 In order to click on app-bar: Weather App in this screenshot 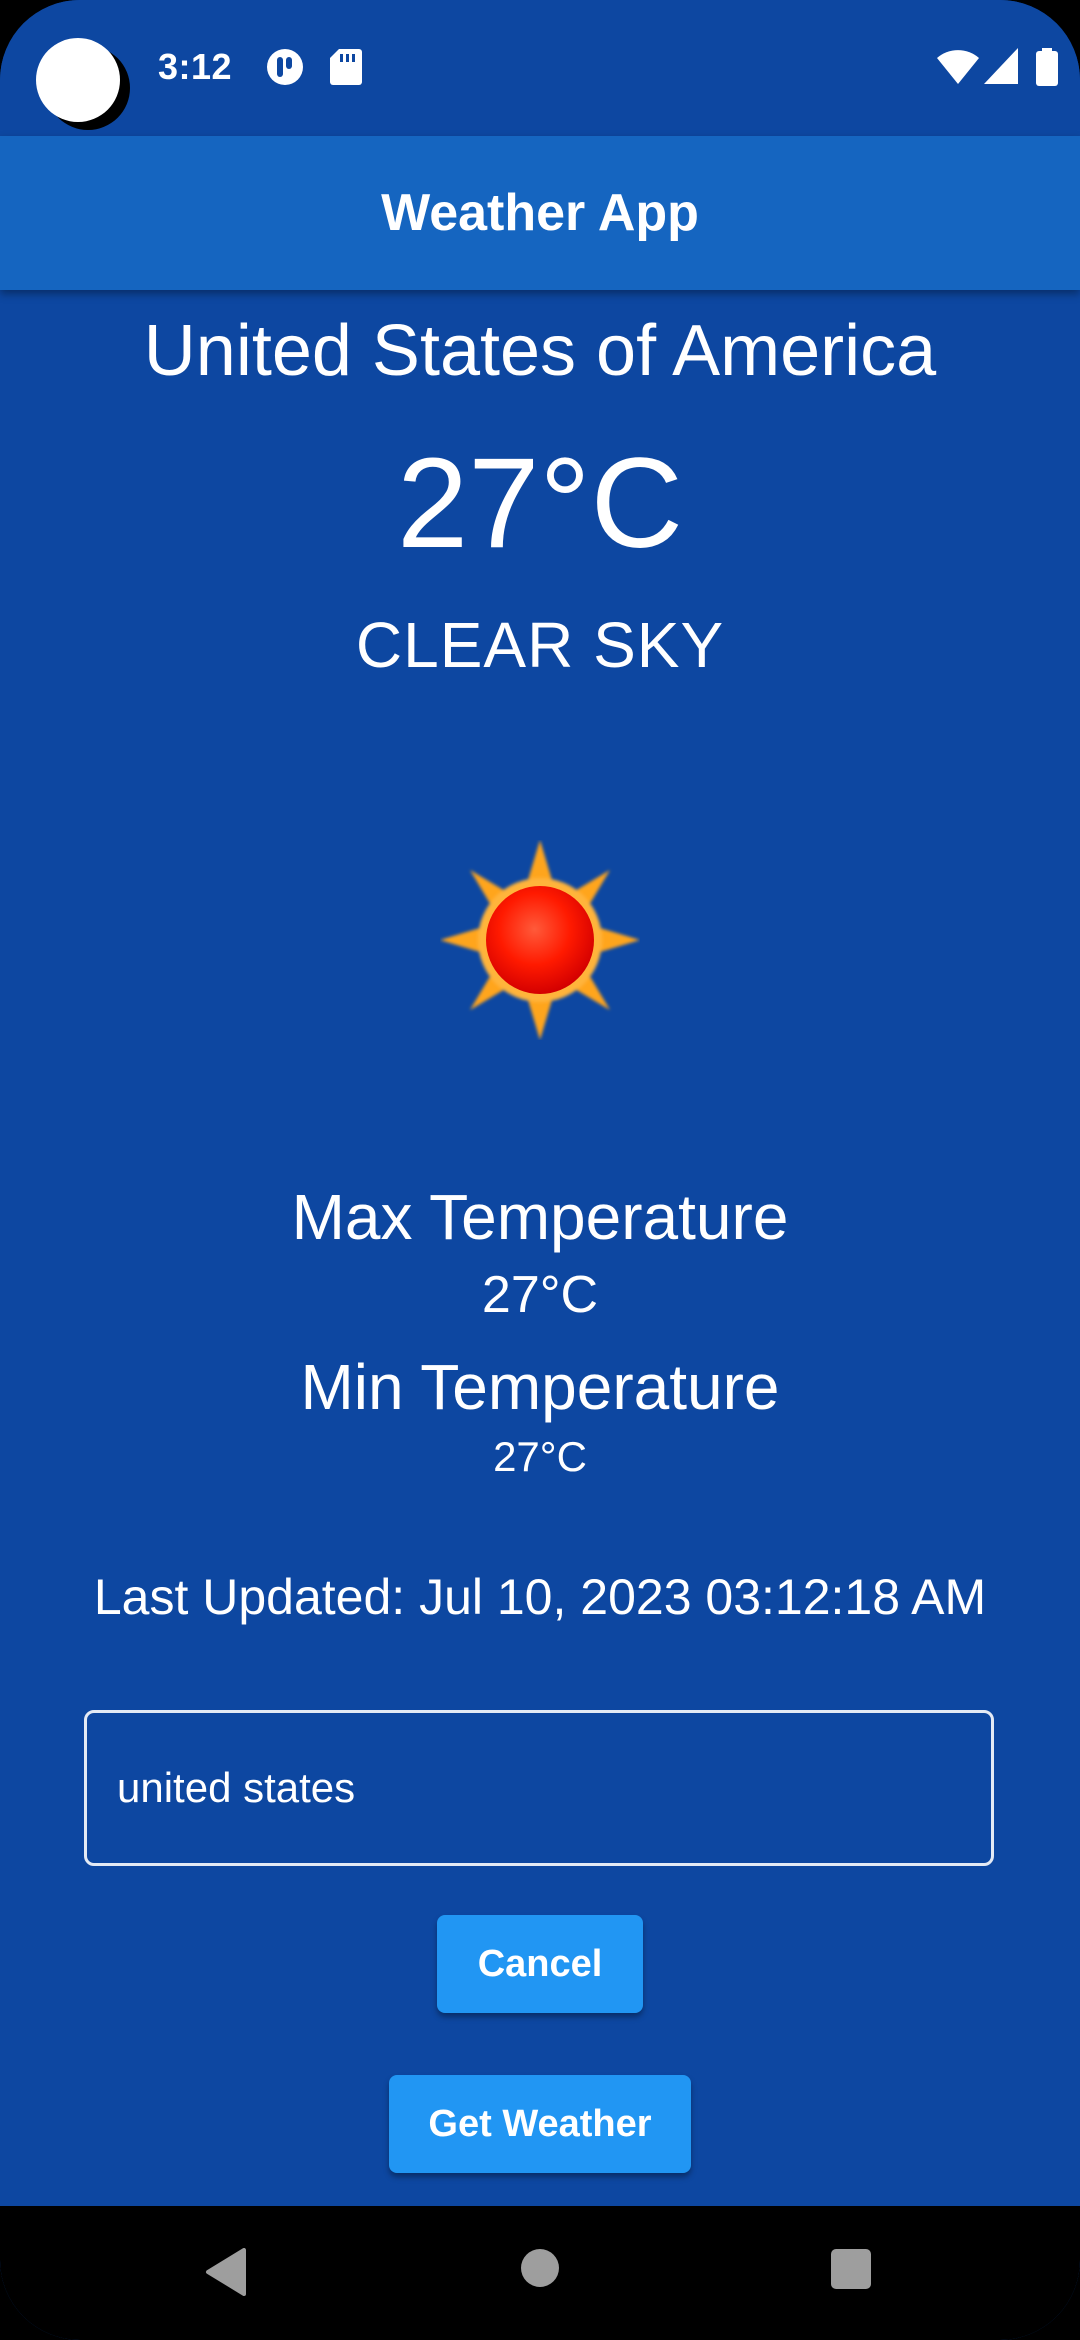, I will do `click(540, 213)`.